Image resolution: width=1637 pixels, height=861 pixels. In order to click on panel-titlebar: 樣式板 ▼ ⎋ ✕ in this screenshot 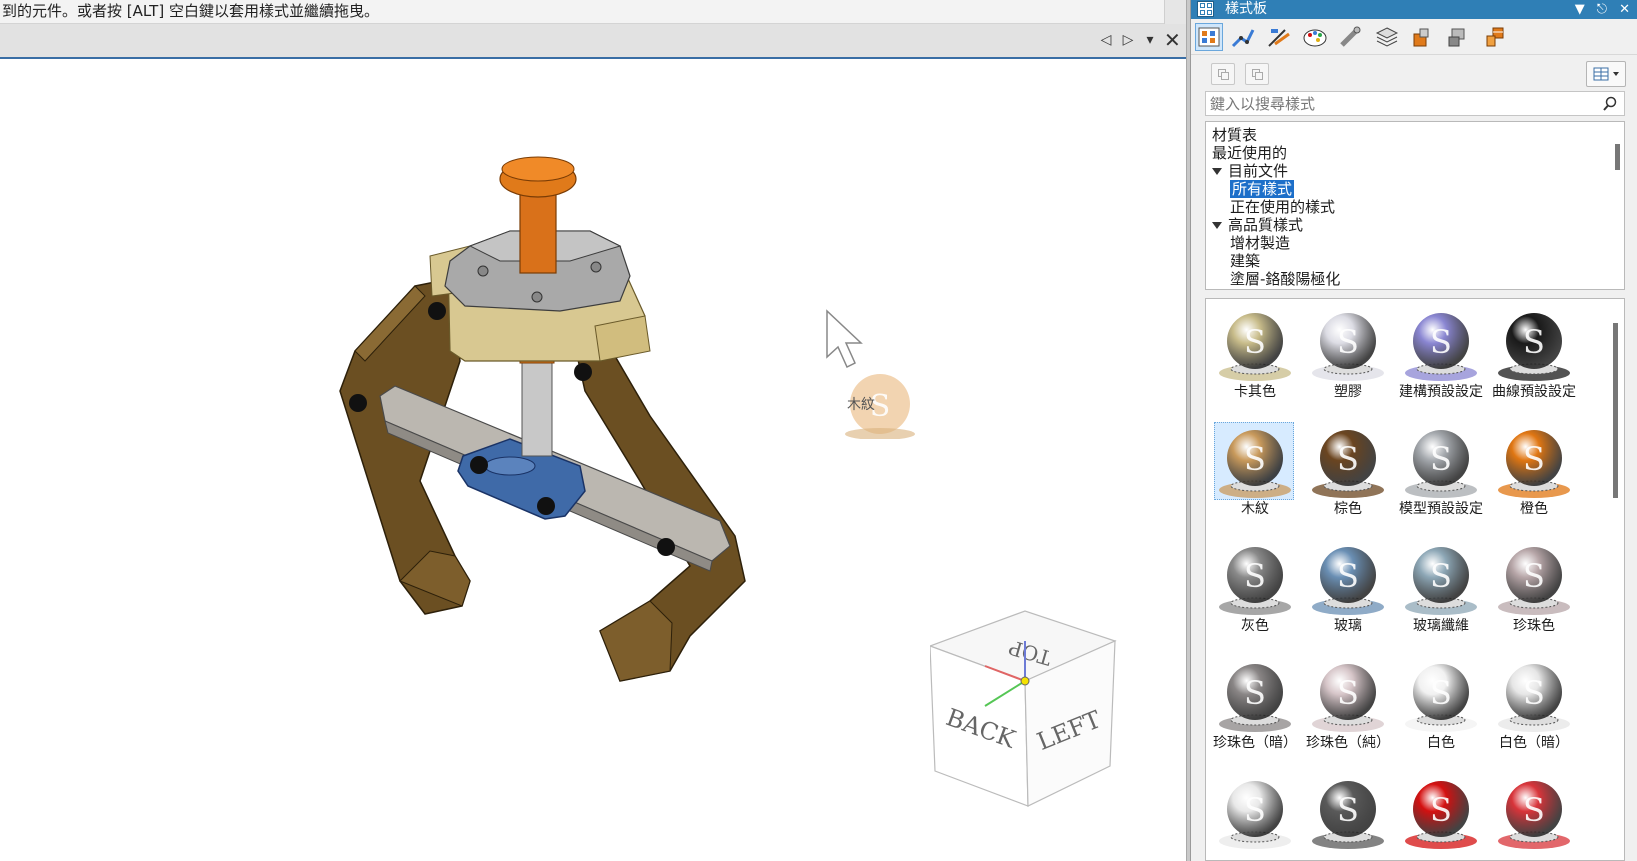, I will do `click(1414, 9)`.